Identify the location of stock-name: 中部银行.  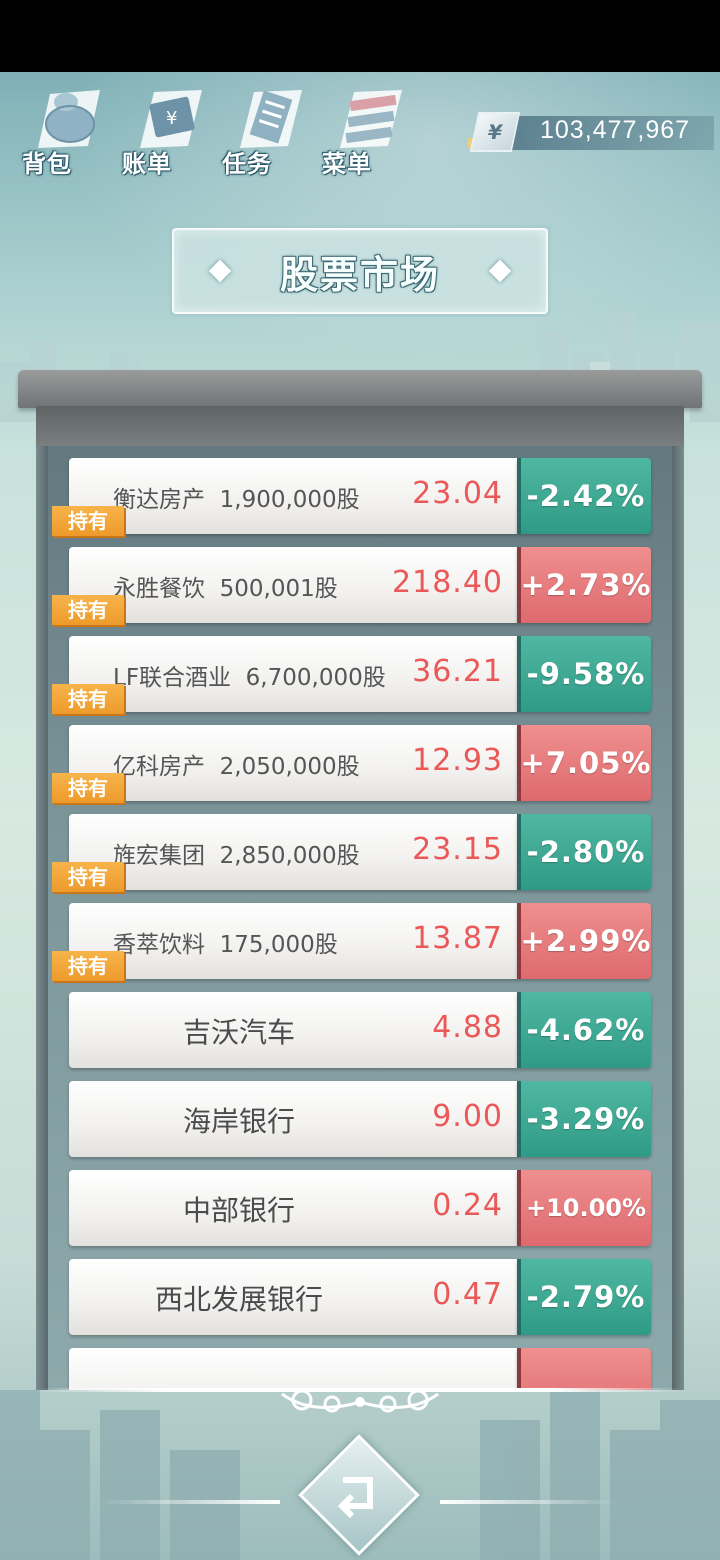
(238, 1210).